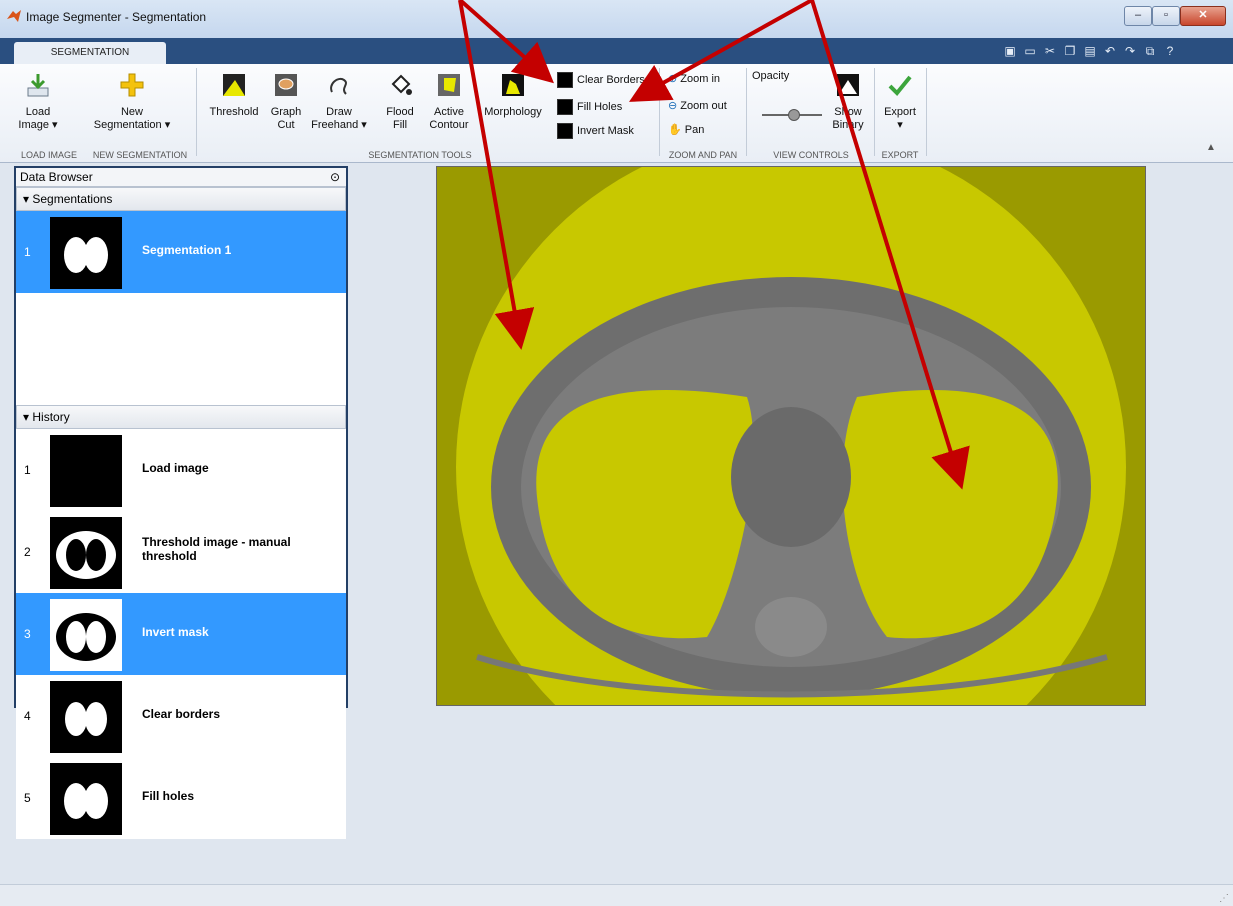 The height and width of the screenshot is (906, 1233). What do you see at coordinates (1224, 898) in the screenshot?
I see `resize-grip-icon: ⋰` at bounding box center [1224, 898].